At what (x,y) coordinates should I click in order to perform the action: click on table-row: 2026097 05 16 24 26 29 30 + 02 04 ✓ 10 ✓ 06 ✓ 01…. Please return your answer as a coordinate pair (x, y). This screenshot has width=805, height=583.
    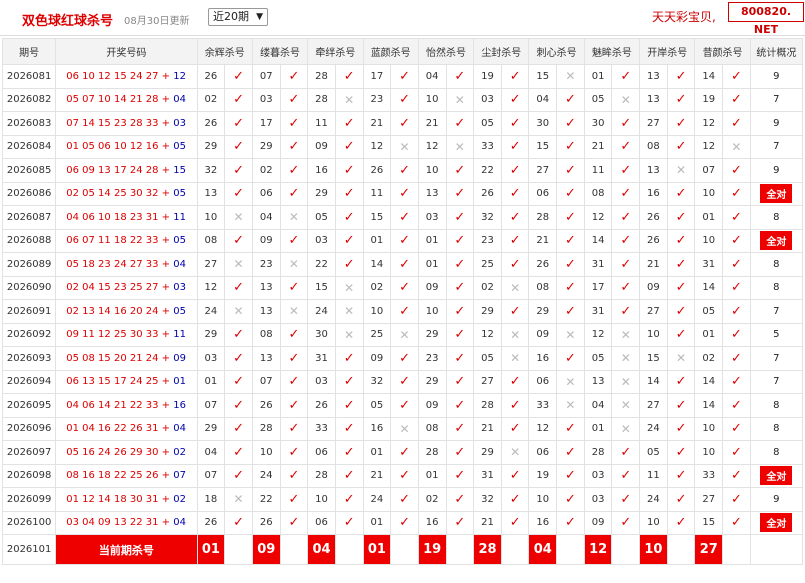
    Looking at the image, I should click on (402, 452).